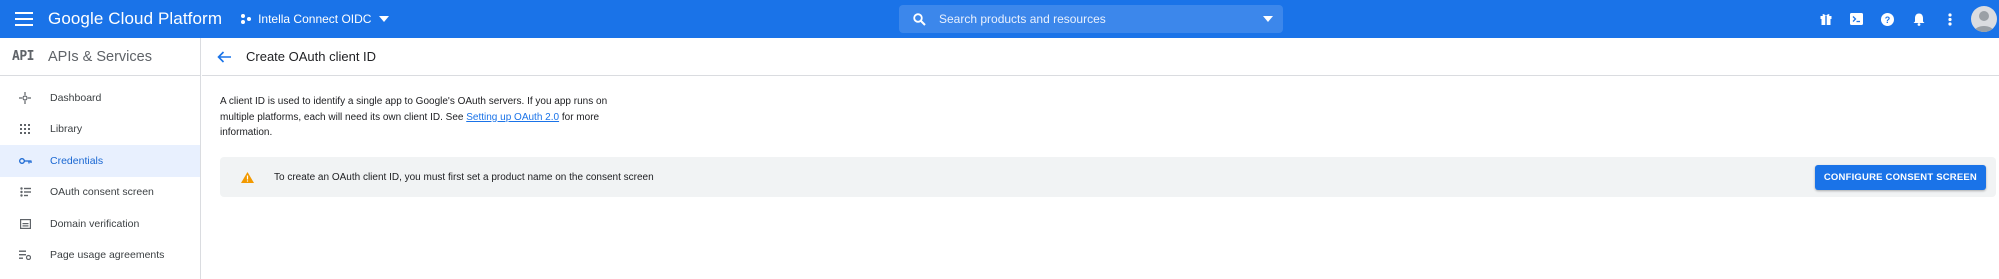  I want to click on sidebar-item-label: OAuth consent screen, so click(102, 192).